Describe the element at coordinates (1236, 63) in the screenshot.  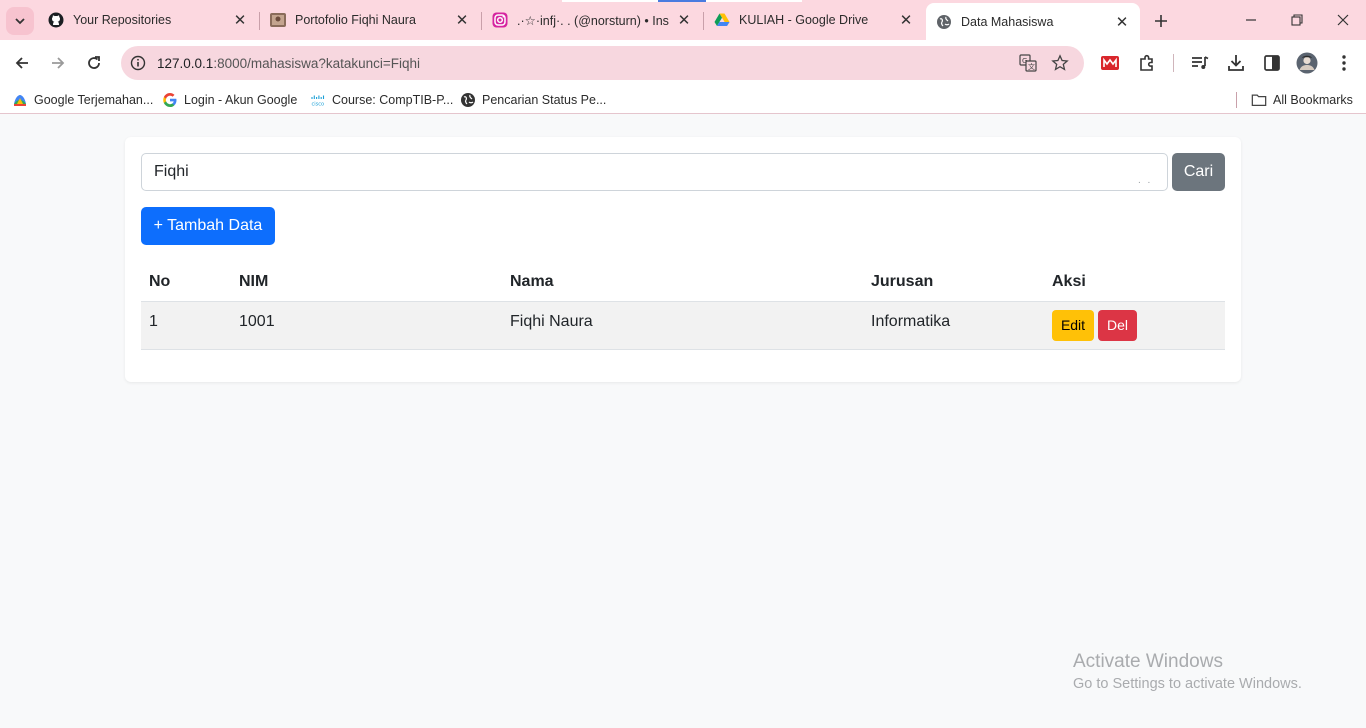
I see `download-icon` at that location.